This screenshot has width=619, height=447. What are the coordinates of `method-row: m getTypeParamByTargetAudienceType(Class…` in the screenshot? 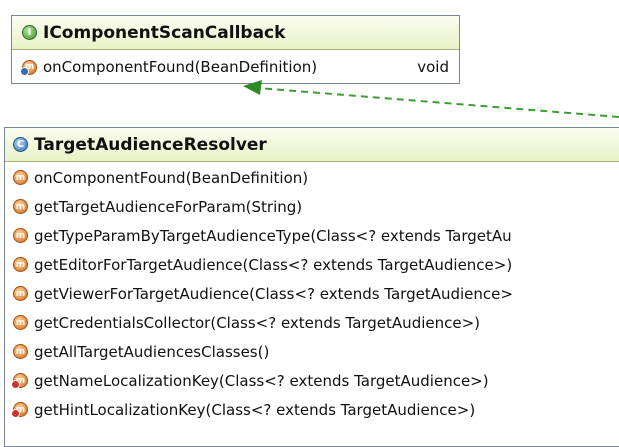 It's located at (312, 235).